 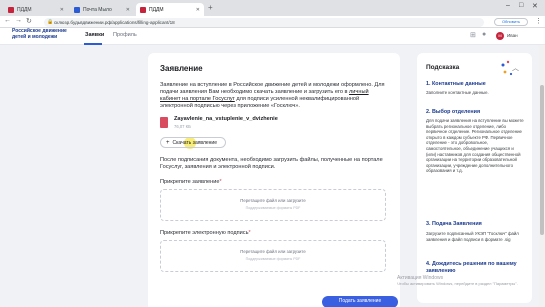 What do you see at coordinates (538, 21) in the screenshot?
I see `more-icon: ⋮` at bounding box center [538, 21].